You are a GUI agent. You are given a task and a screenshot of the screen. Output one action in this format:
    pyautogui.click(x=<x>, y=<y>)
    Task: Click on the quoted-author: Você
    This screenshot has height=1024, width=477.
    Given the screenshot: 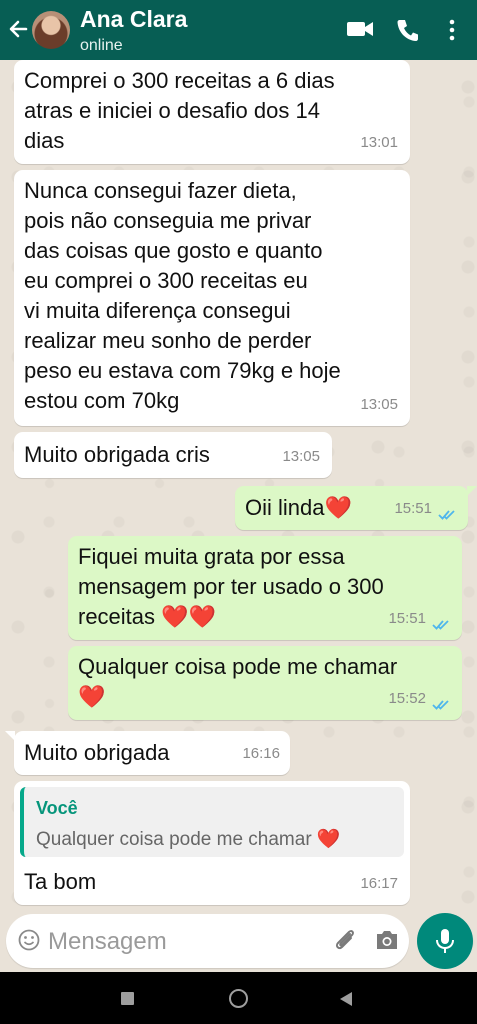 What is the action you would take?
    pyautogui.click(x=57, y=808)
    